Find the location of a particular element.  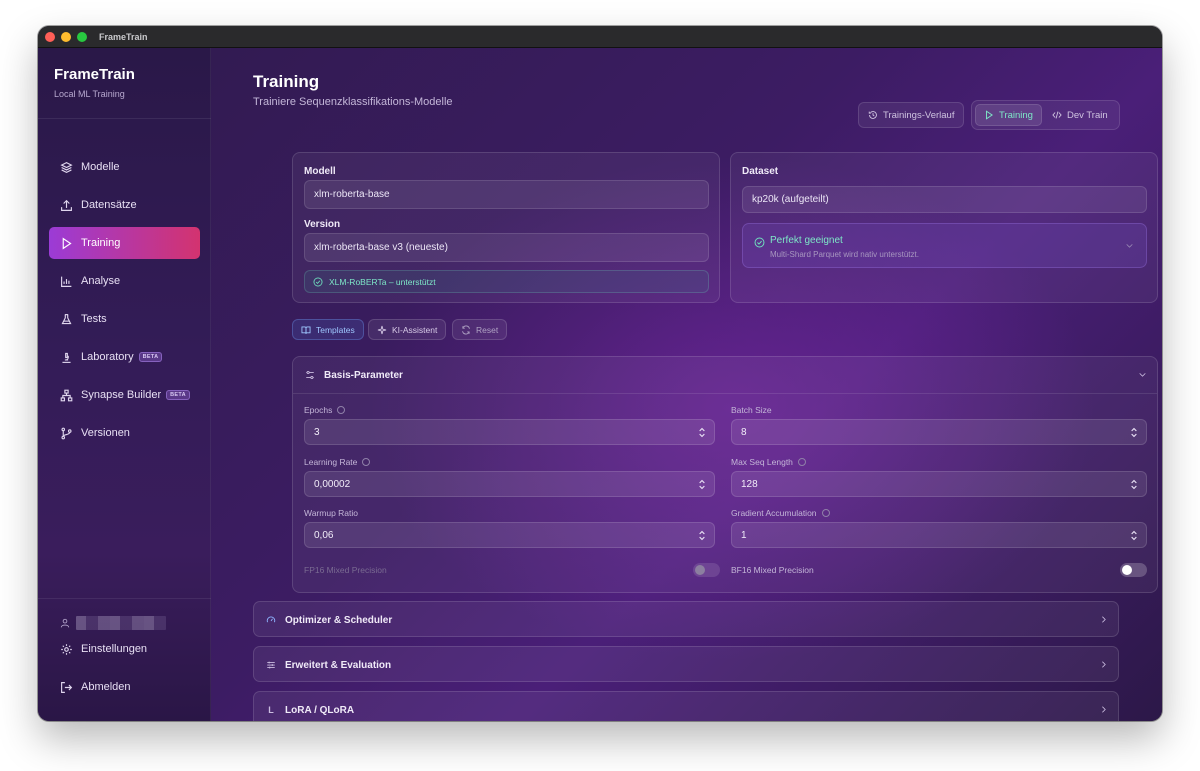

batch-size-input: 8 is located at coordinates (939, 432).